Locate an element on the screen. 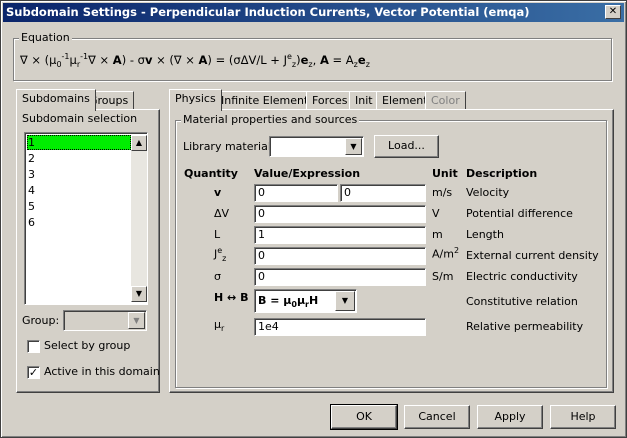 The image size is (627, 438). list-item: 1 is located at coordinates (79, 142).